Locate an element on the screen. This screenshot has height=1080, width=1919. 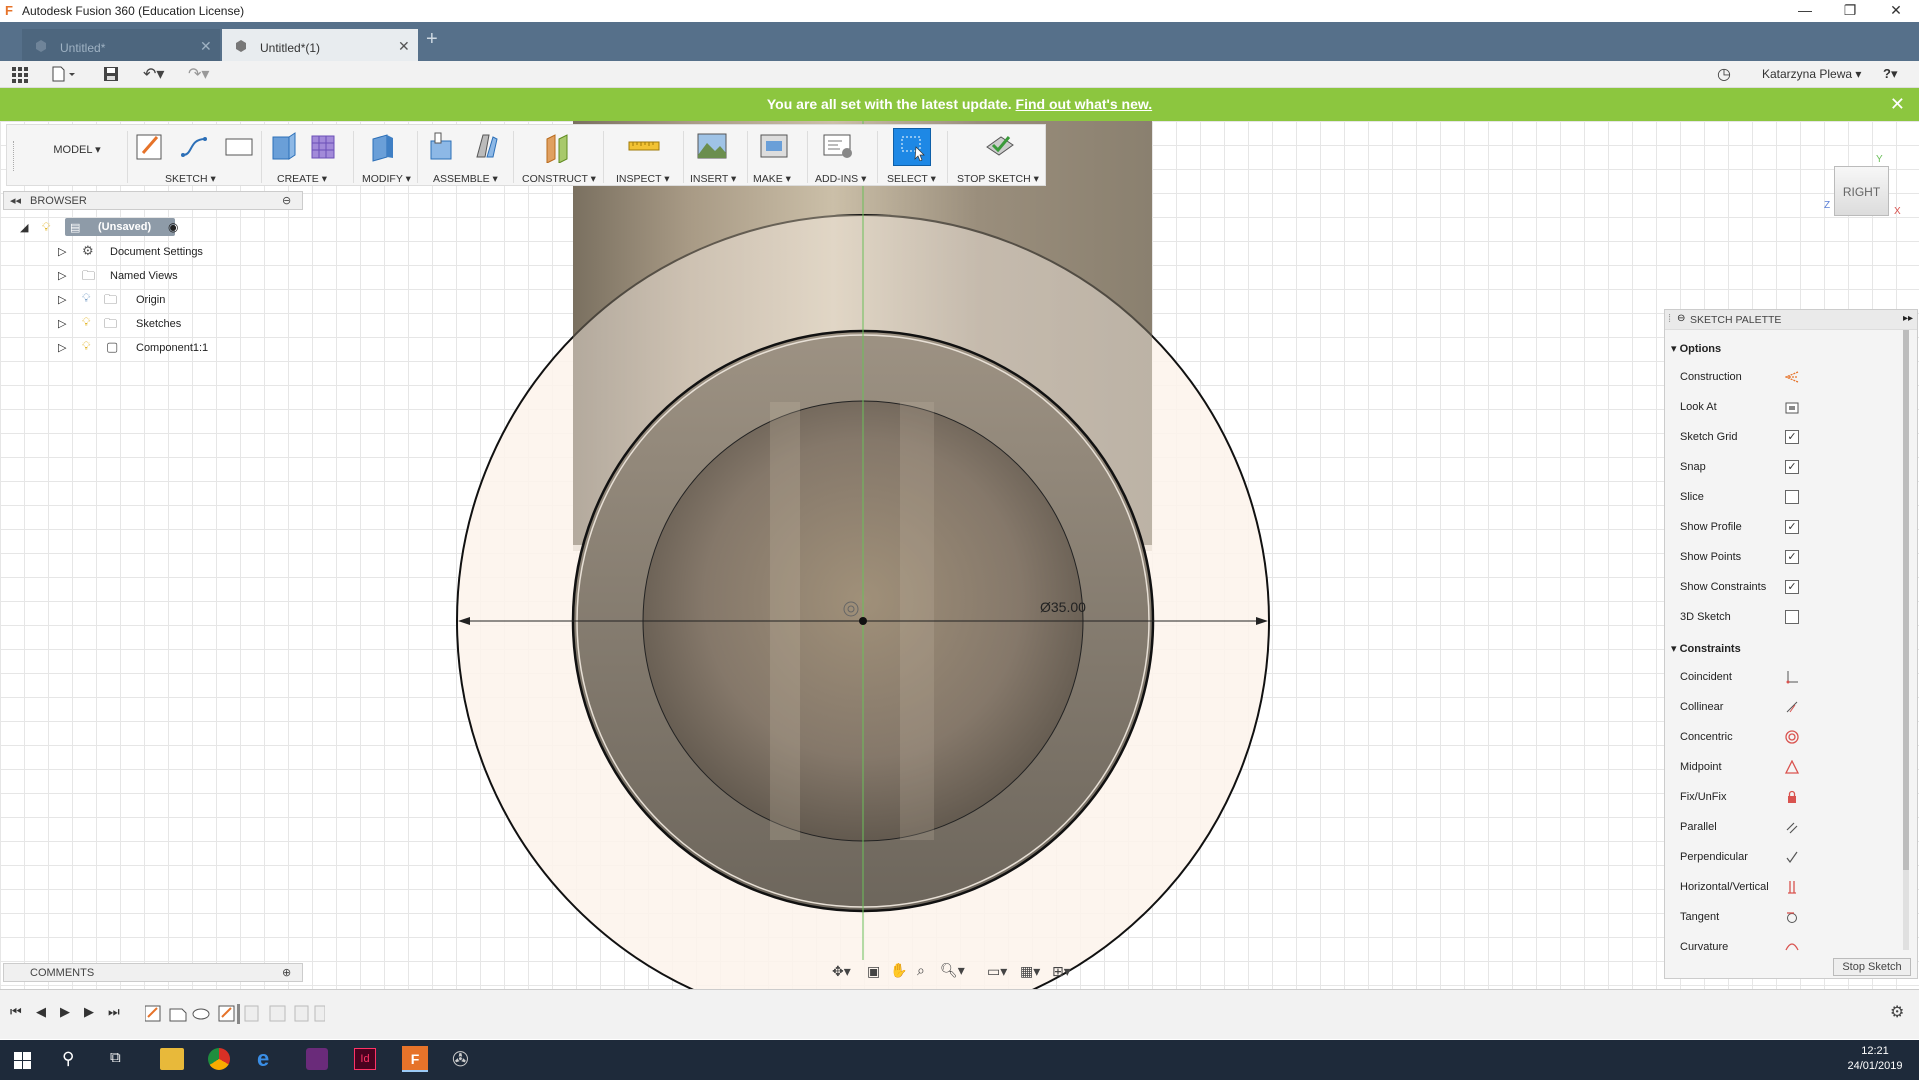
task-view-icon: ⧉ is located at coordinates (115, 1057).